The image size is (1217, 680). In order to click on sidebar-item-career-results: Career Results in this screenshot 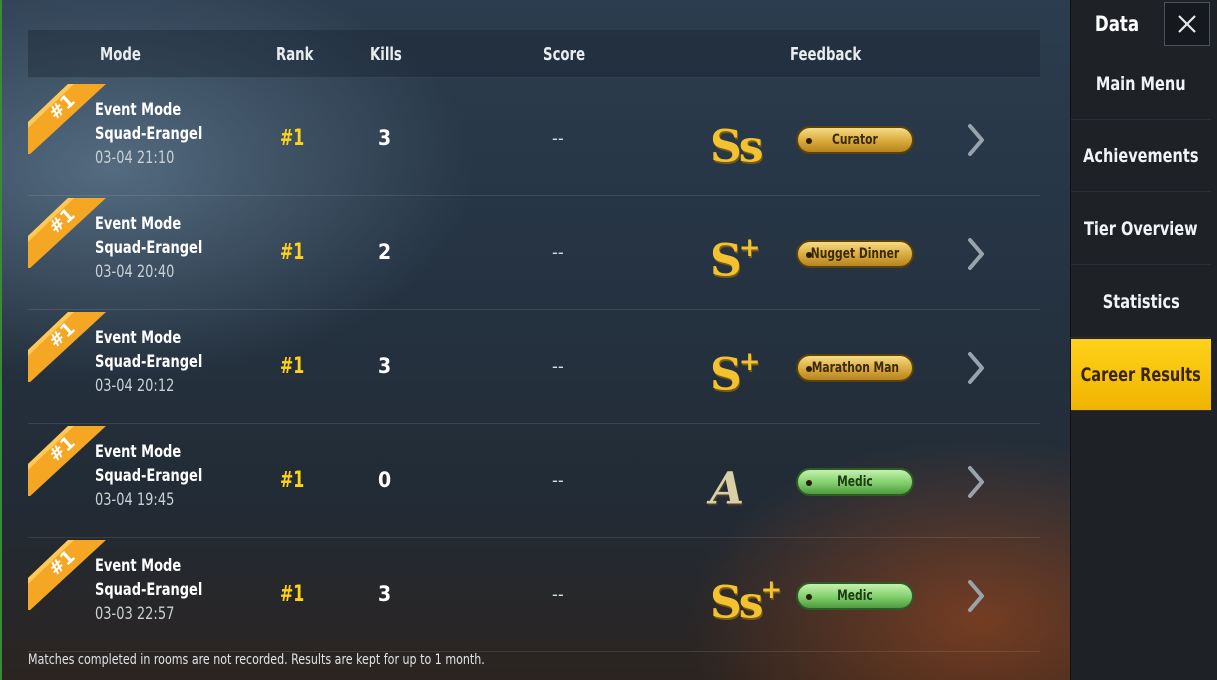, I will do `click(1141, 375)`.